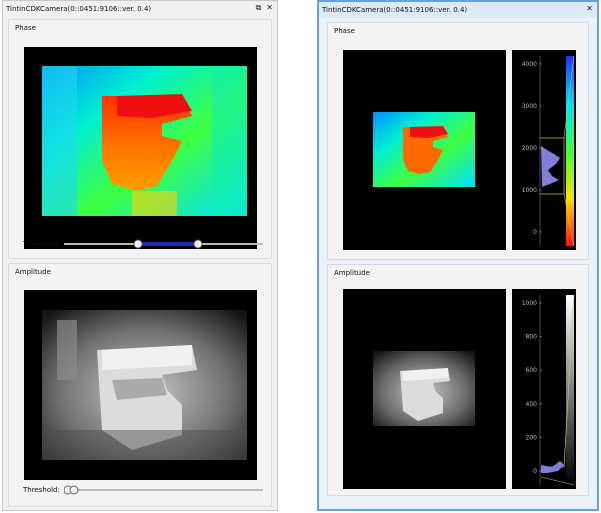  I want to click on phase-histogram-tick-label: 2000, so click(529, 148).